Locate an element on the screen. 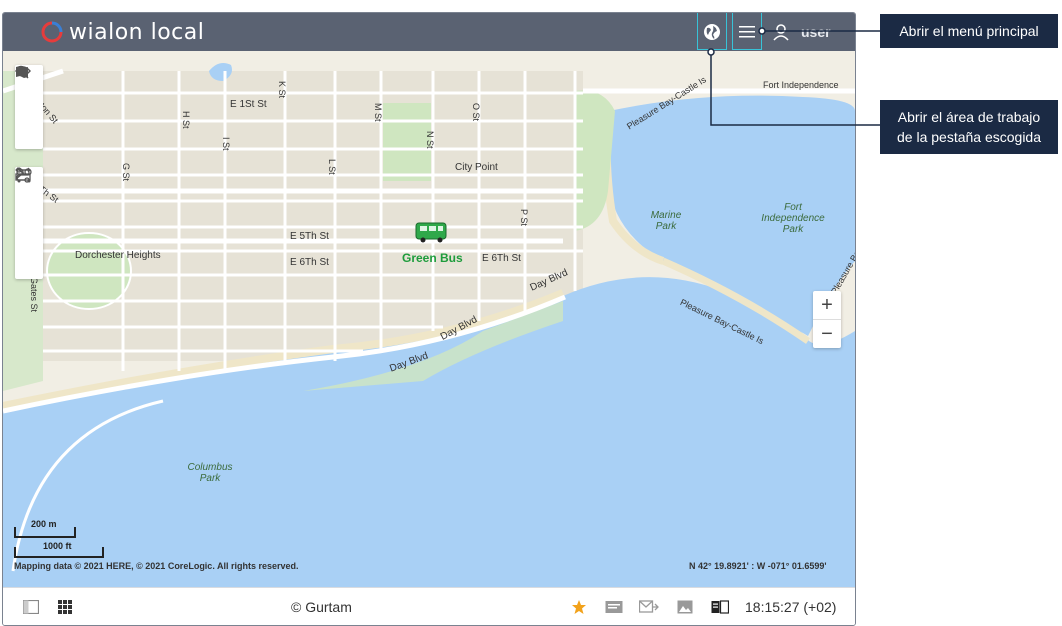 The width and height of the screenshot is (1062, 626). callout-workspace-line1: Abrir el área de trabajo is located at coordinates (969, 117).